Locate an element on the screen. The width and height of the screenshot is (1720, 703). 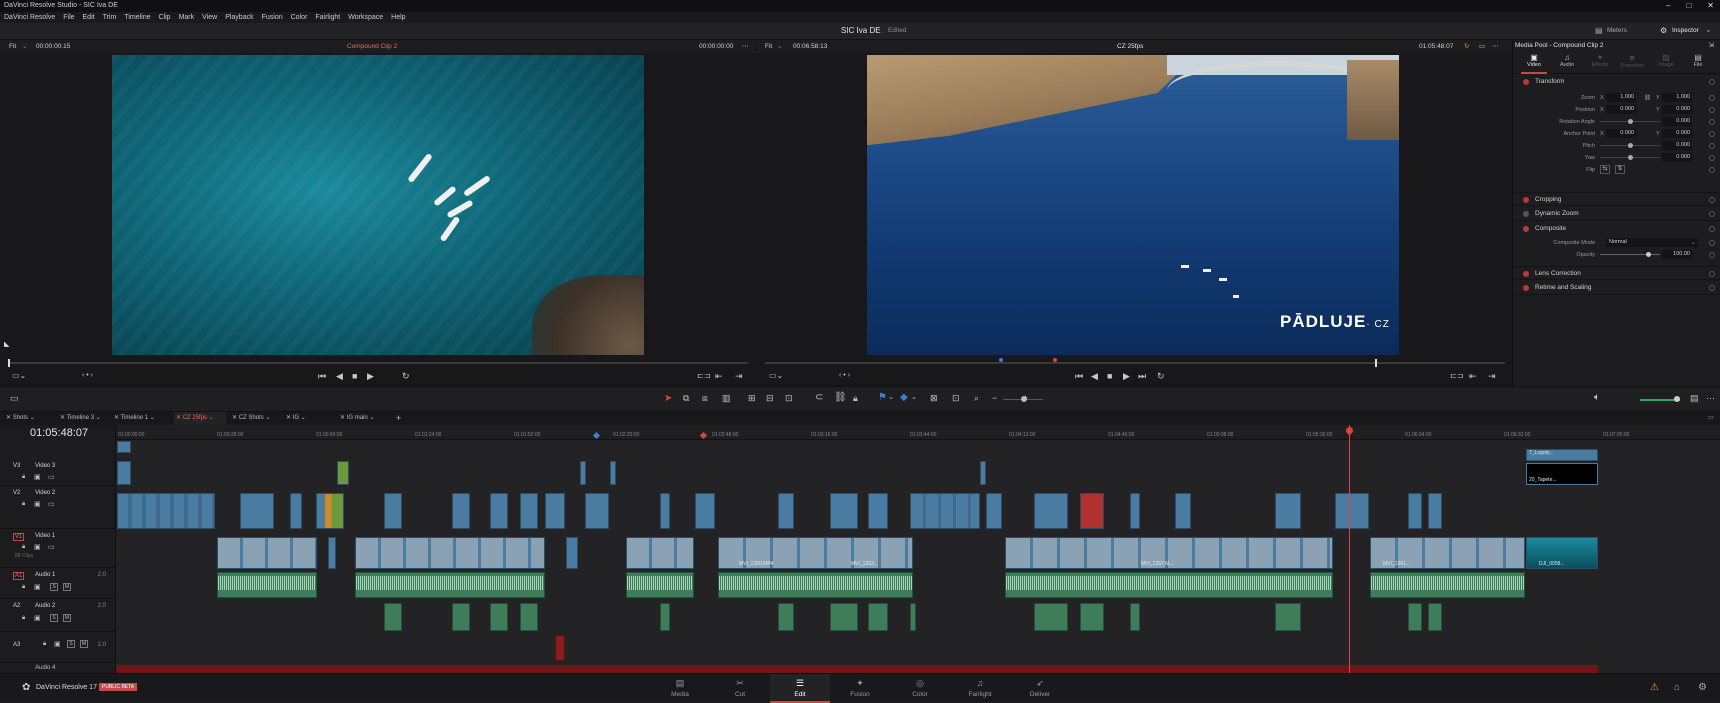
custom-zoom-icon: ⌕ is located at coordinates (976, 398).